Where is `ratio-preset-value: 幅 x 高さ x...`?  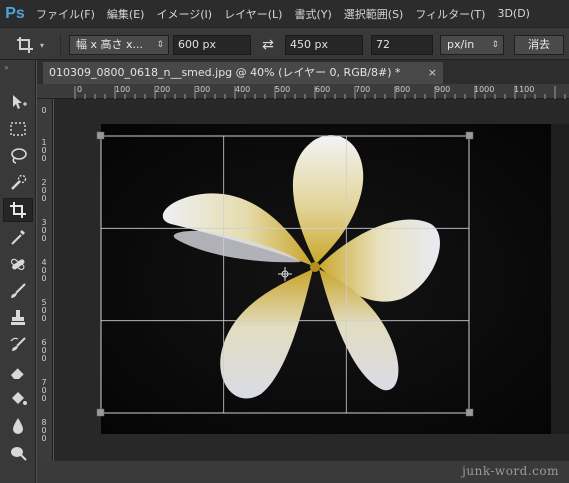 ratio-preset-value: 幅 x 高さ x... is located at coordinates (109, 44).